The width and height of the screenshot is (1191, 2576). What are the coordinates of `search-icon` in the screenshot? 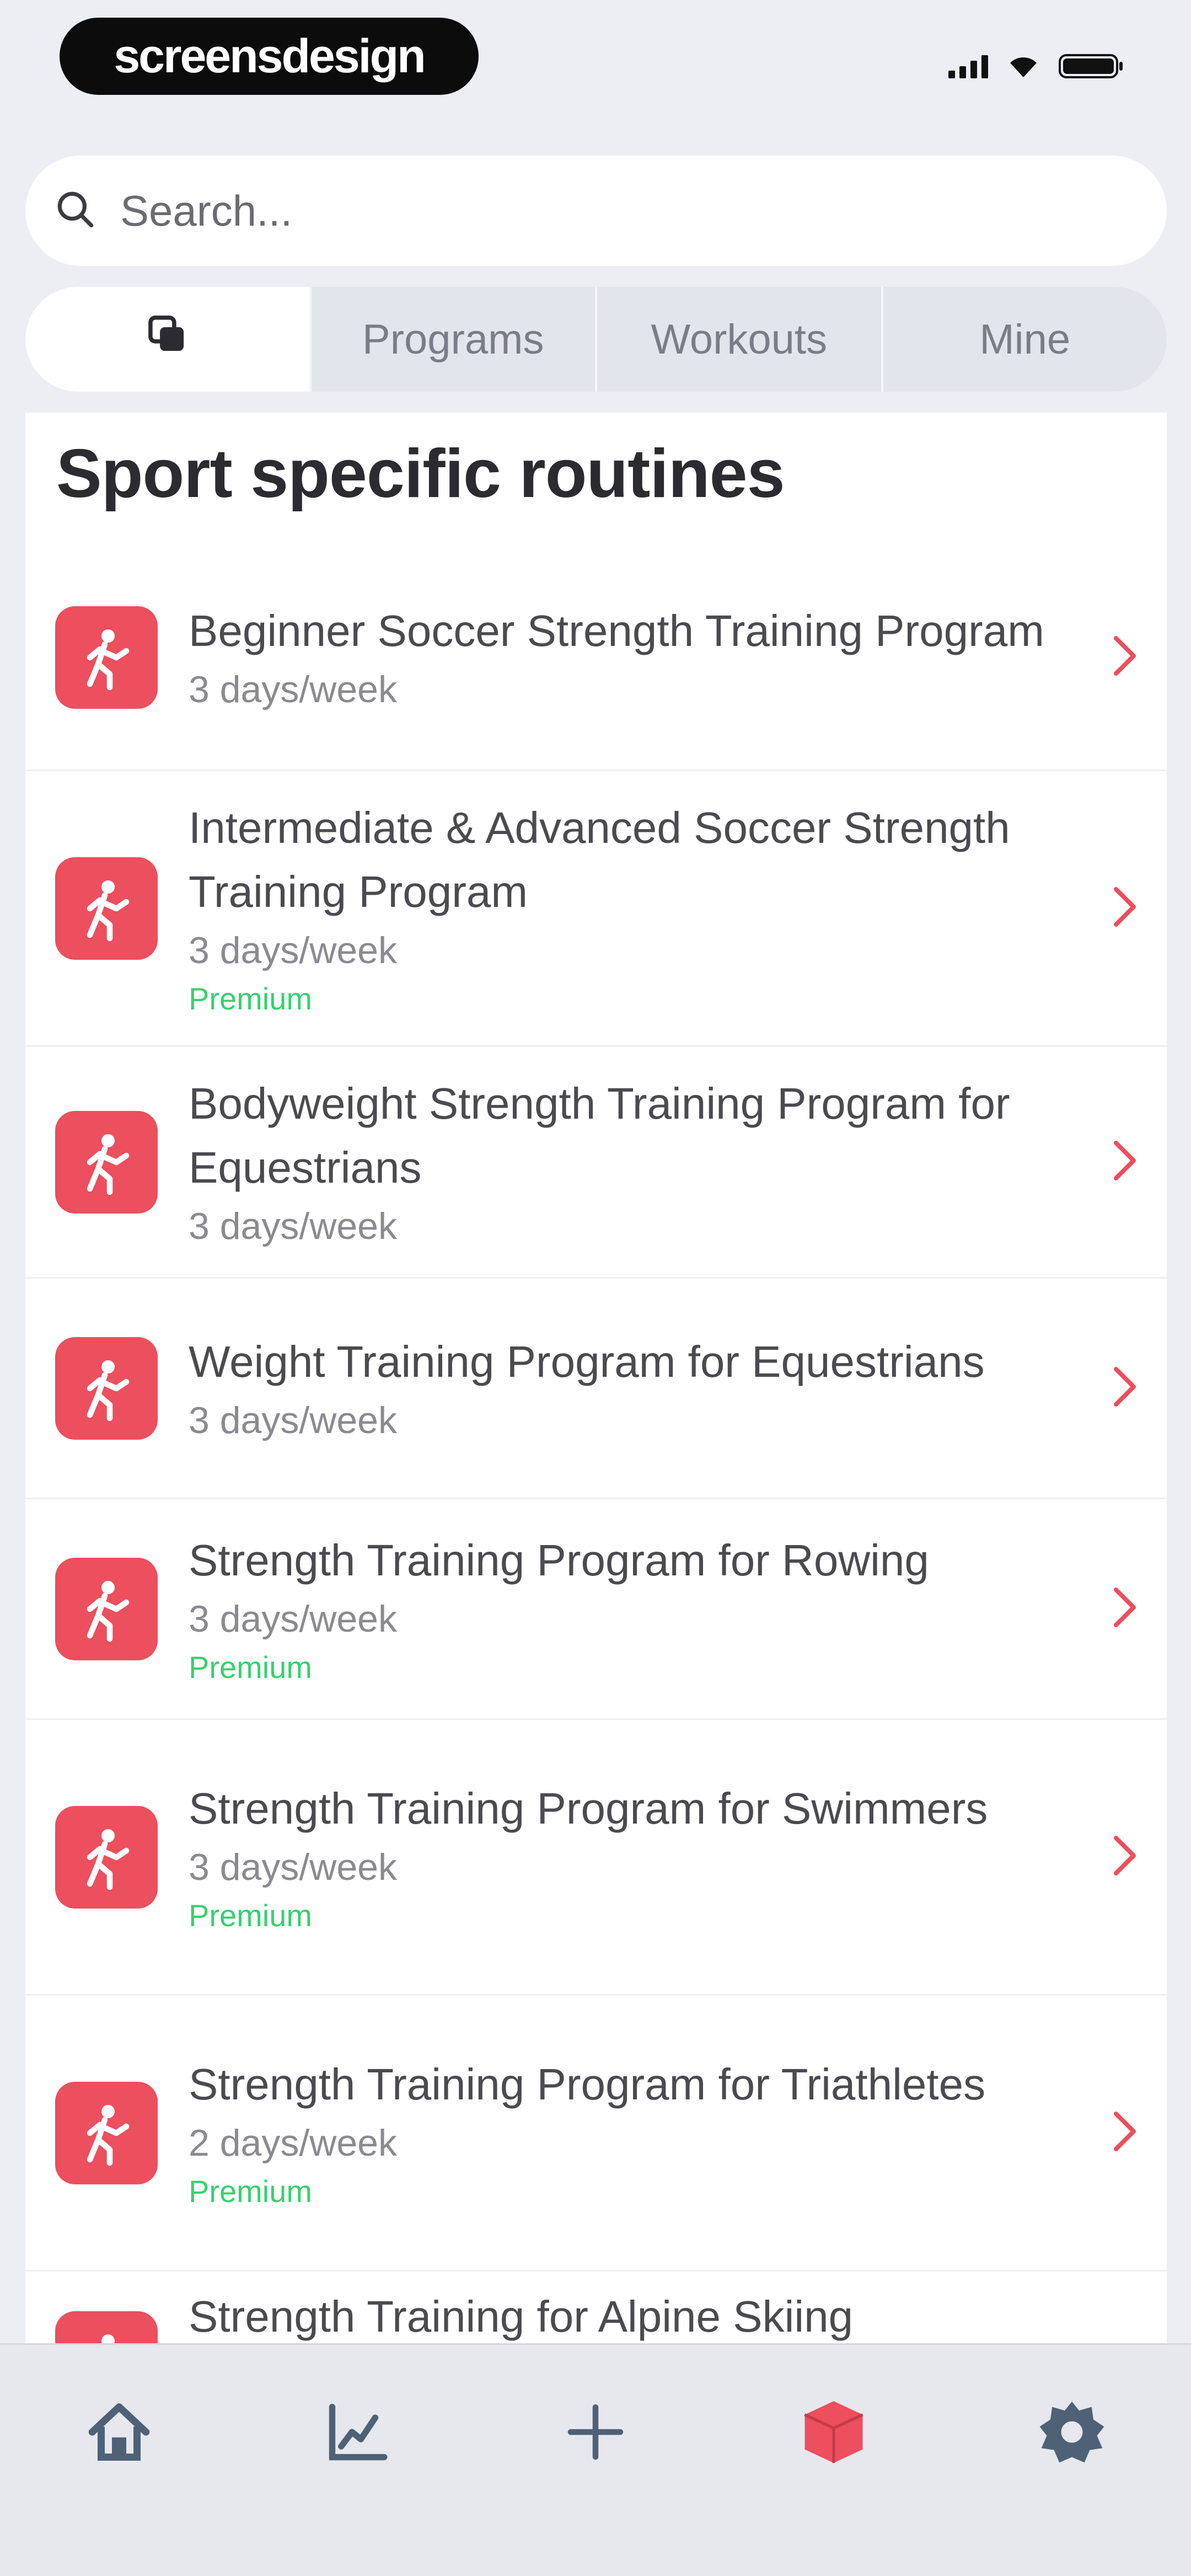 It's located at (76, 211).